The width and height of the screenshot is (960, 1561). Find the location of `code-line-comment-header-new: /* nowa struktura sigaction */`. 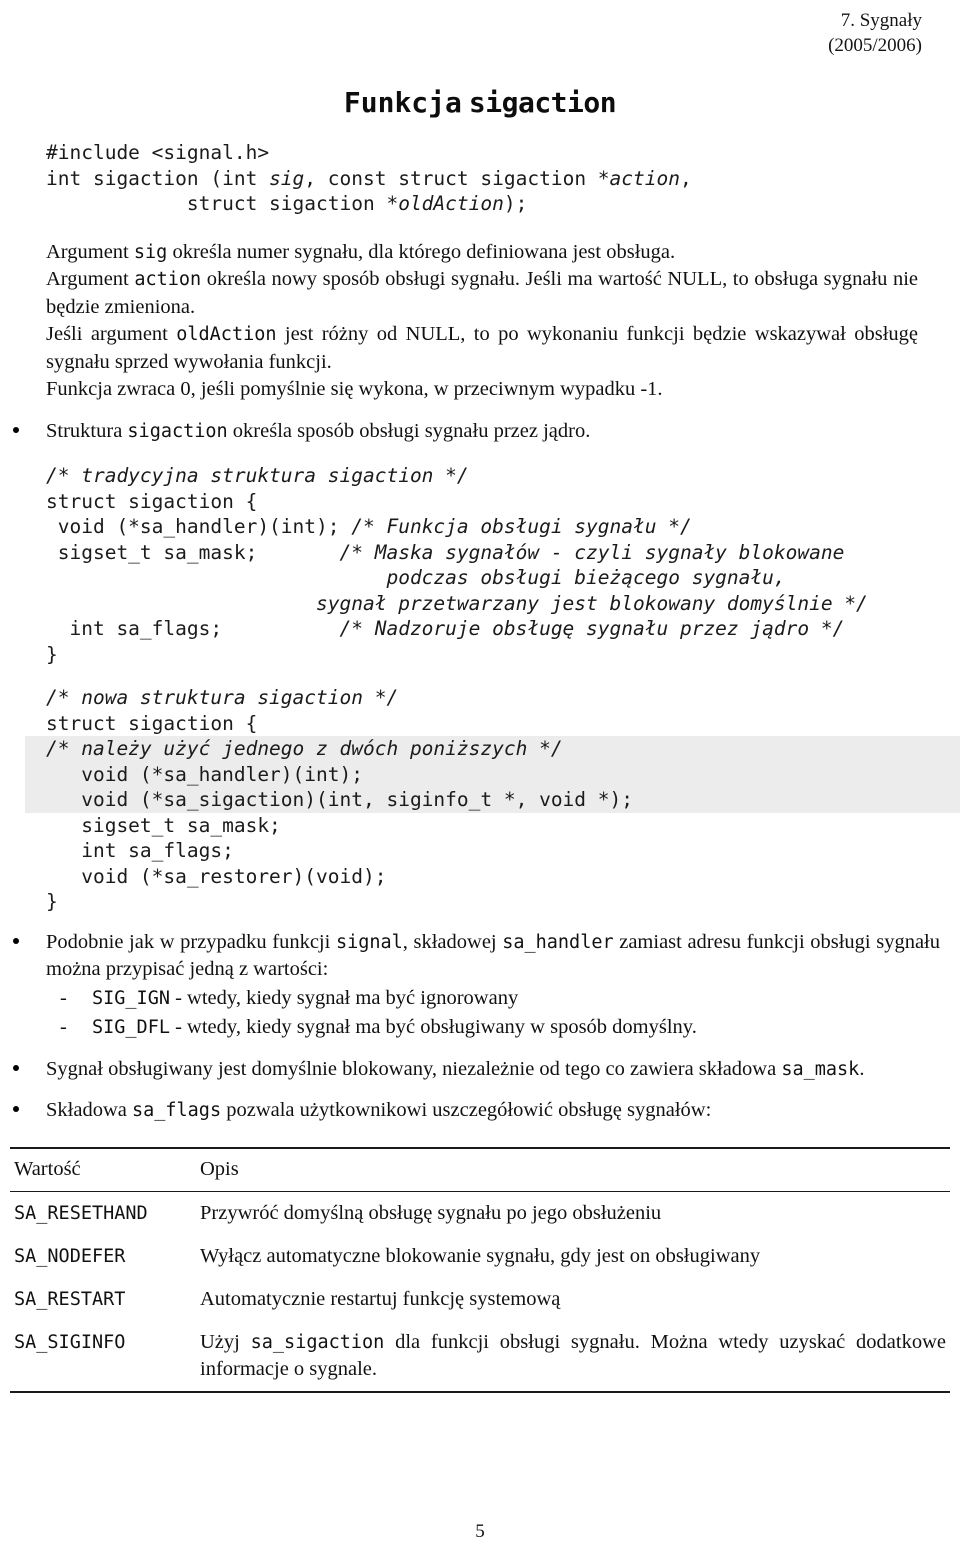

code-line-comment-header-new: /* nowa struktura sigaction */ is located at coordinates (503, 698).